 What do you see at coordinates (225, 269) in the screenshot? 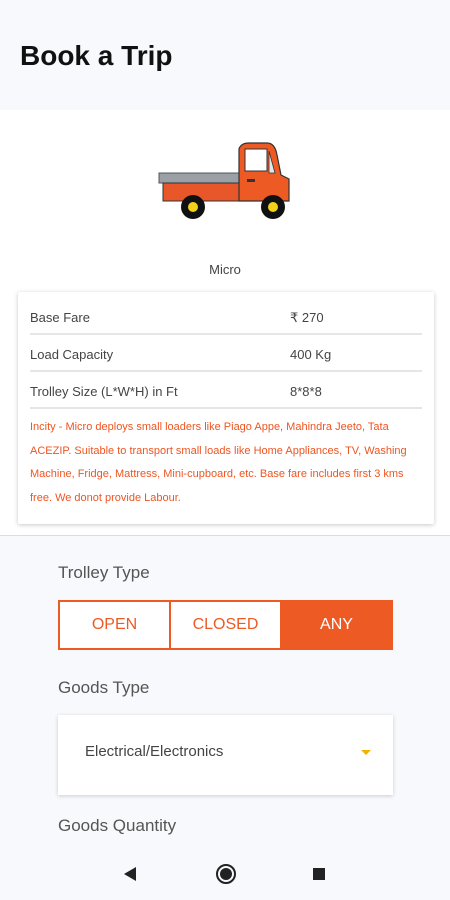
I see `vehicle-name: Micro` at bounding box center [225, 269].